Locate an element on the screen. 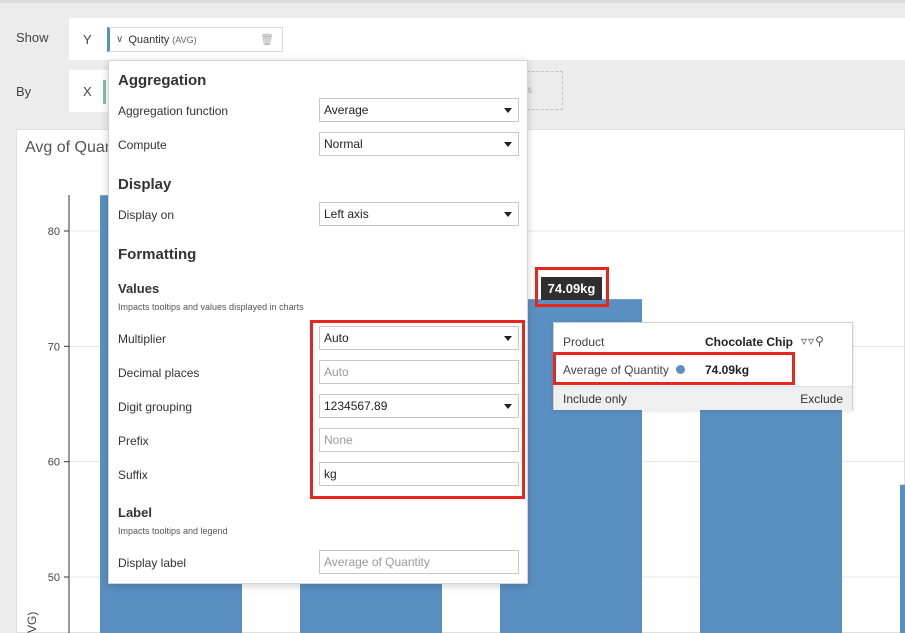 Image resolution: width=905 pixels, height=633 pixels. tooltip-product-label: Product is located at coordinates (584, 342).